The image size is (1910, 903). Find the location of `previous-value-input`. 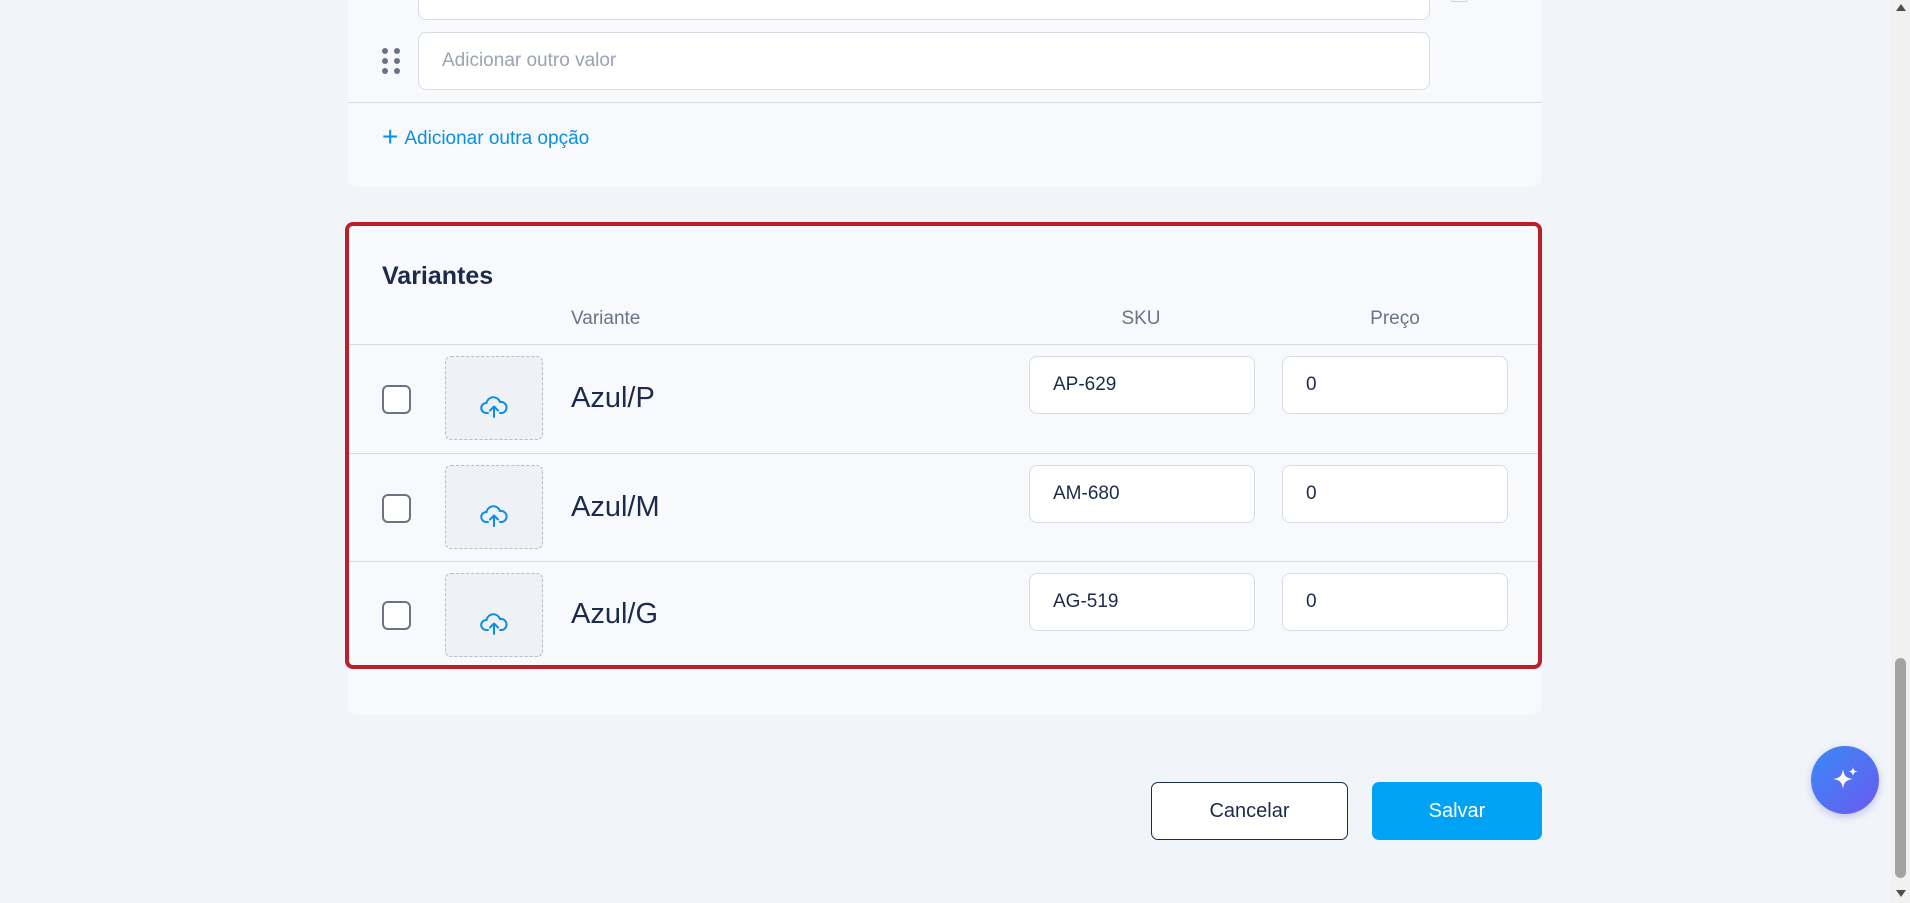

previous-value-input is located at coordinates (924, 10).